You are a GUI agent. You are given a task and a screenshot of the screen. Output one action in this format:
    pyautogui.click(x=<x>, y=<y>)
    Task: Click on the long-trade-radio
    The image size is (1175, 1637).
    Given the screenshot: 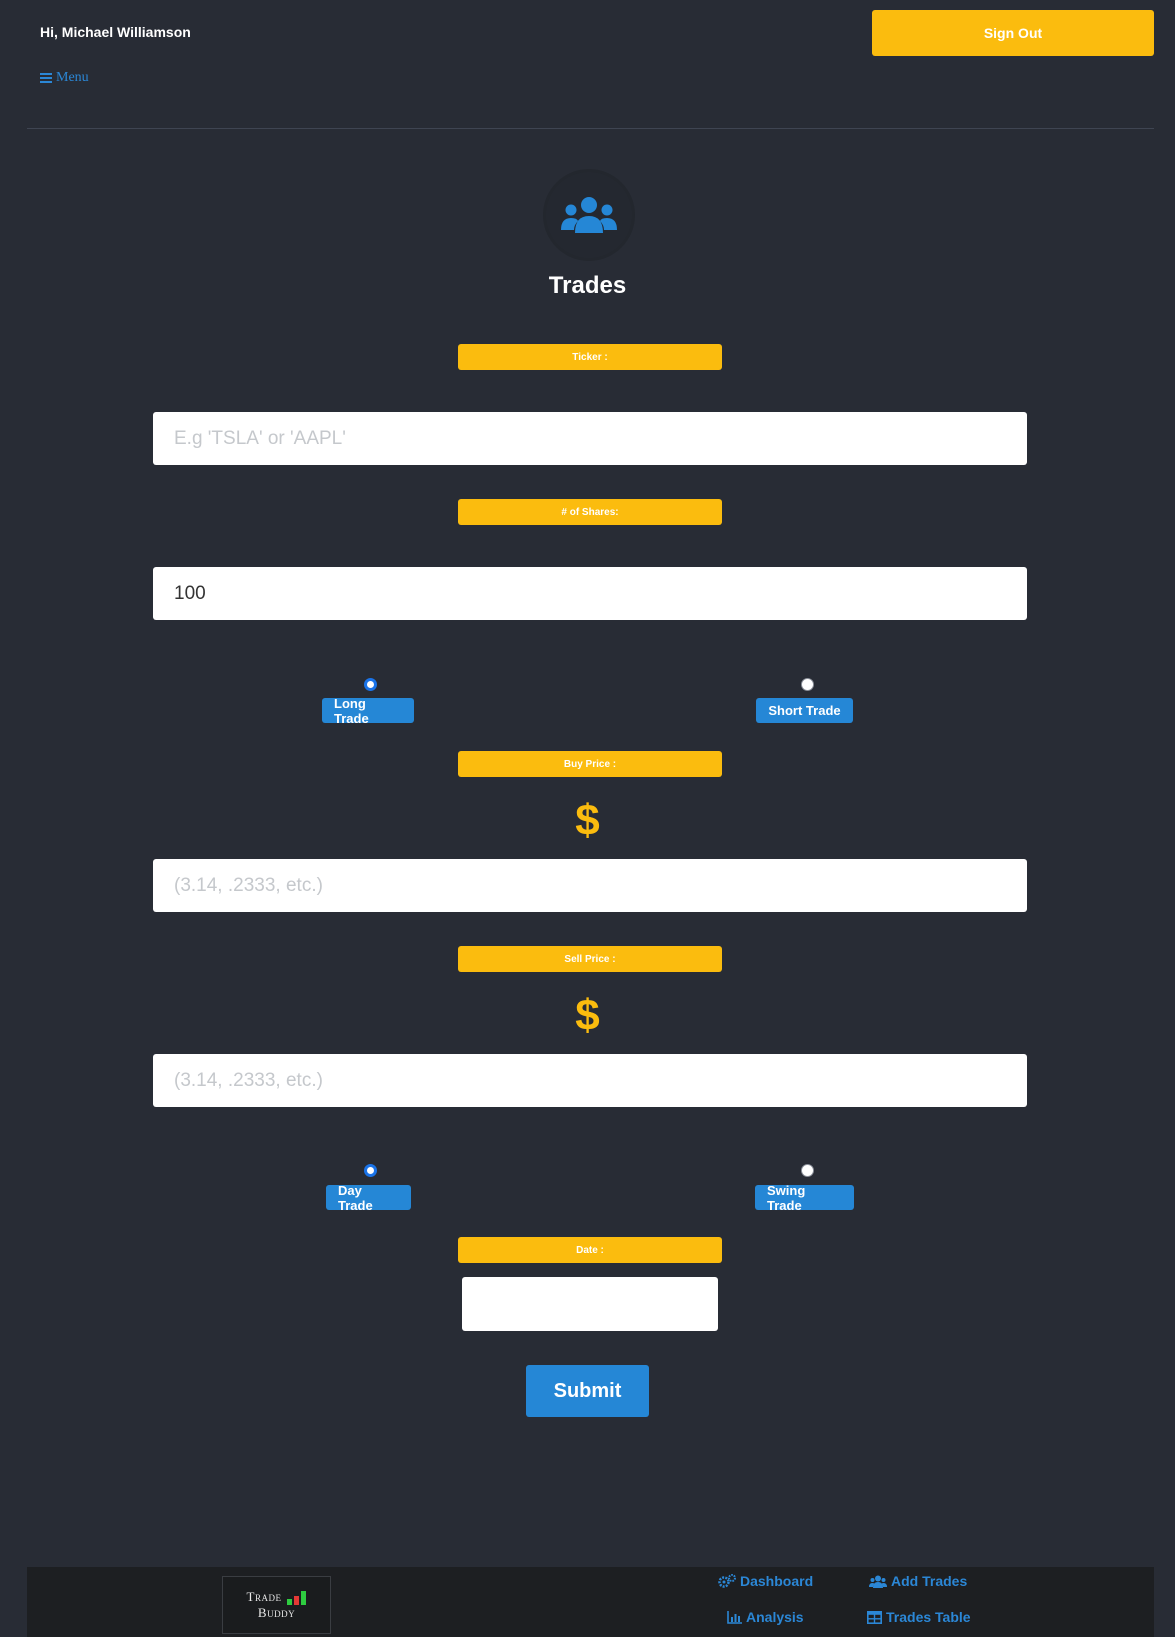 What is the action you would take?
    pyautogui.click(x=370, y=684)
    